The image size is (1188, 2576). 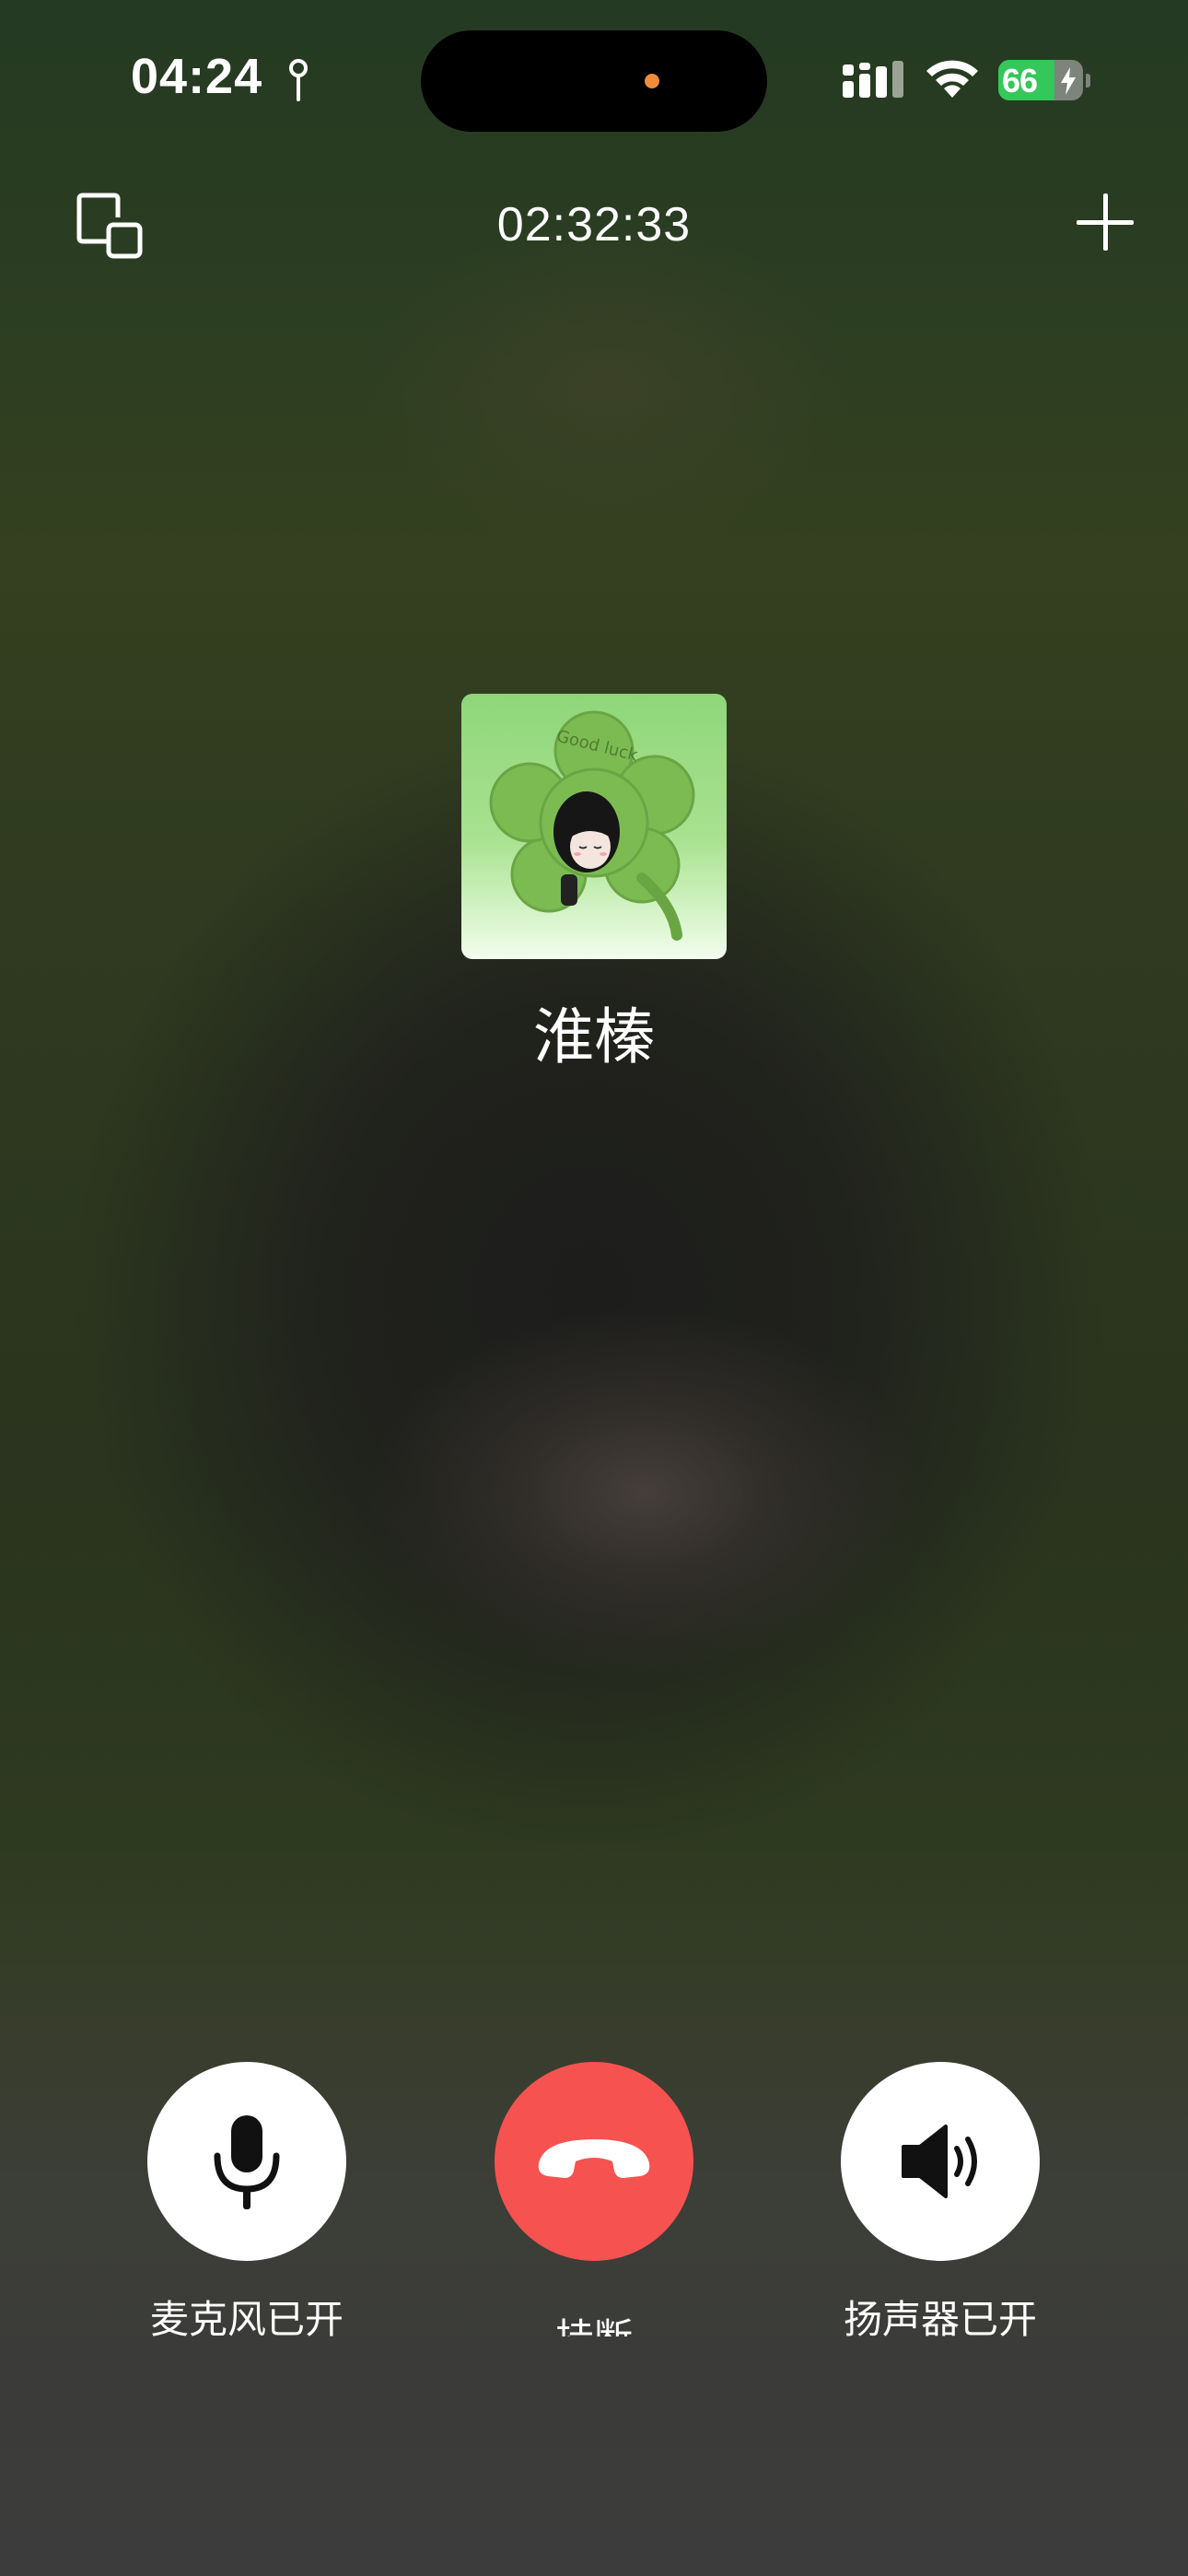 I want to click on charging-bolt-icon, so click(x=1068, y=81).